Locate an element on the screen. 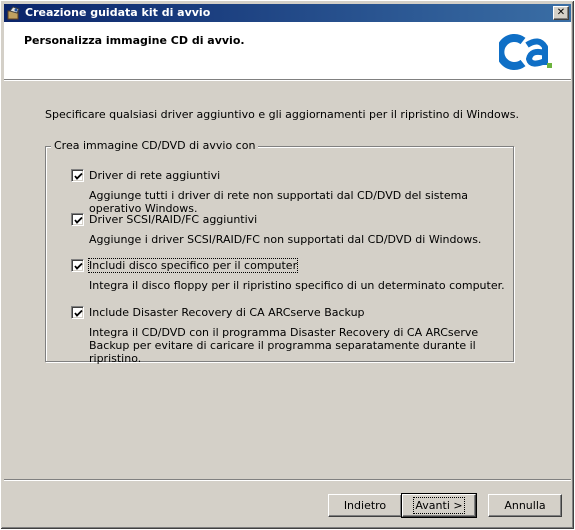  wizard-app-icon is located at coordinates (13, 13).